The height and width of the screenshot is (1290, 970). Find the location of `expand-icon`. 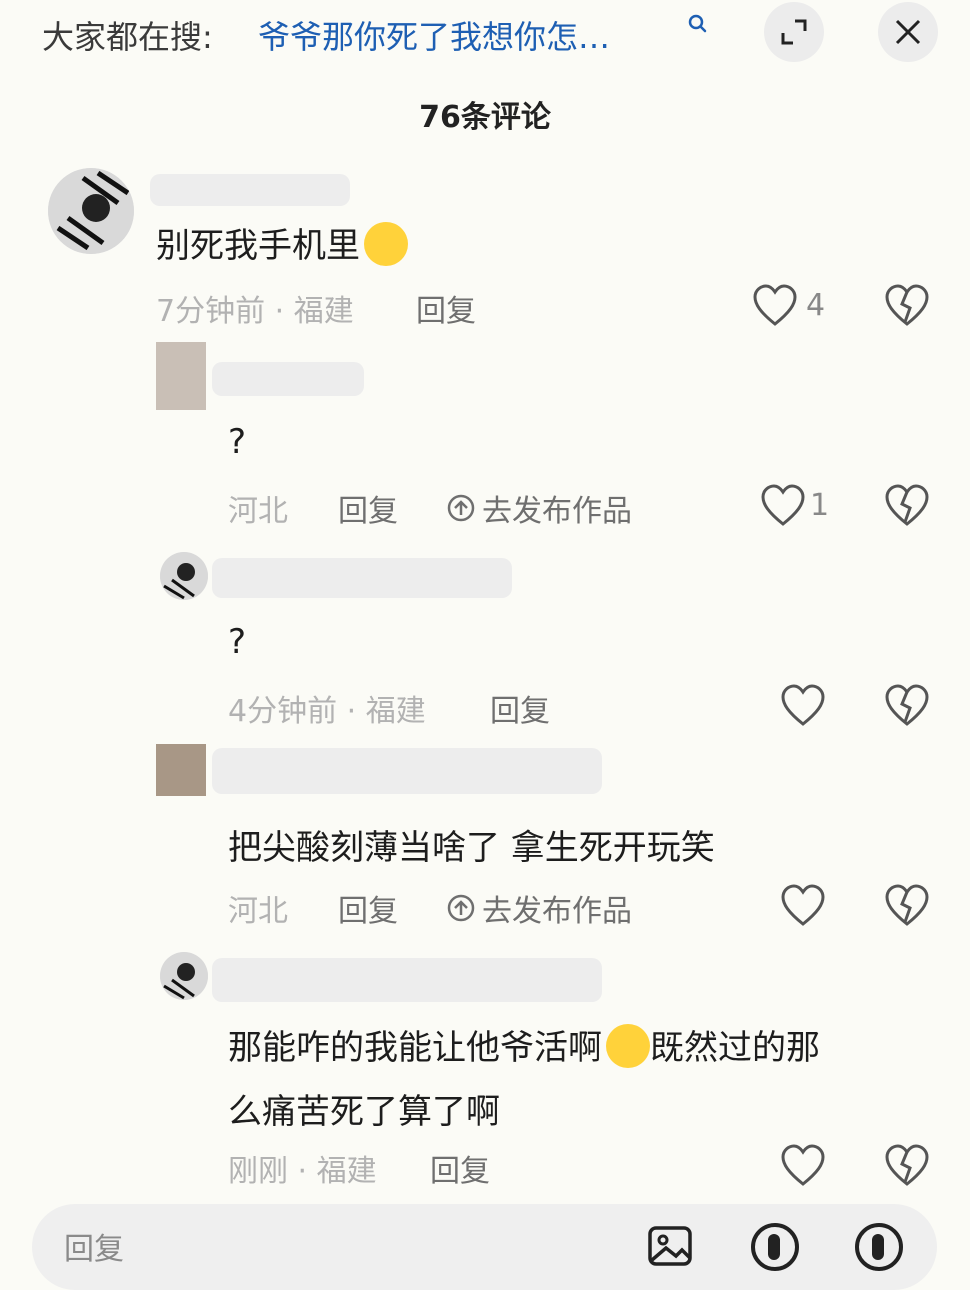

expand-icon is located at coordinates (794, 32).